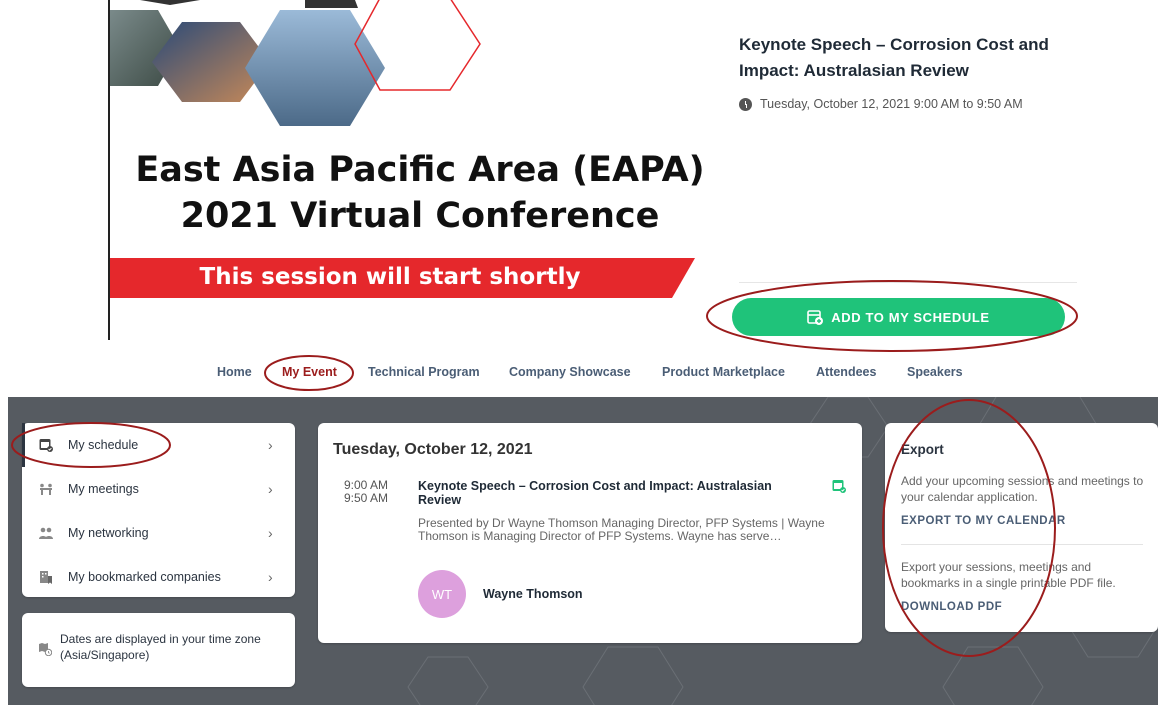  What do you see at coordinates (234, 372) in the screenshot?
I see `nav-home: Home` at bounding box center [234, 372].